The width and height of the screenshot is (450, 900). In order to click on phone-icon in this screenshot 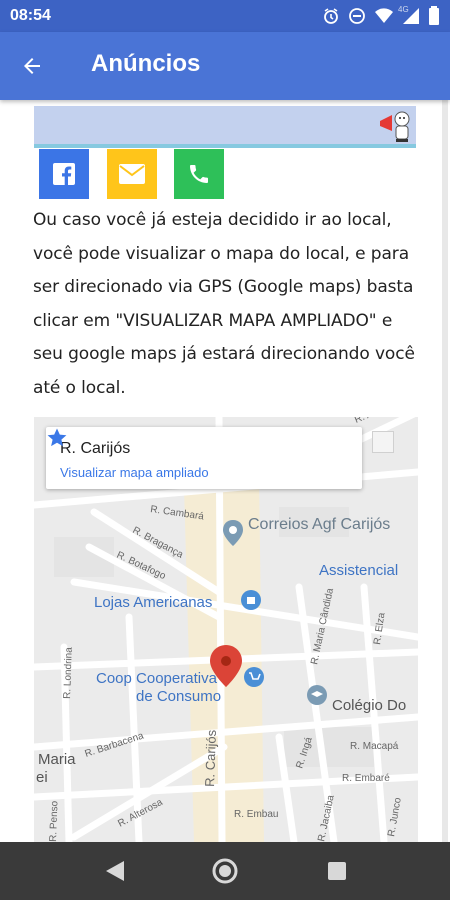, I will do `click(199, 174)`.